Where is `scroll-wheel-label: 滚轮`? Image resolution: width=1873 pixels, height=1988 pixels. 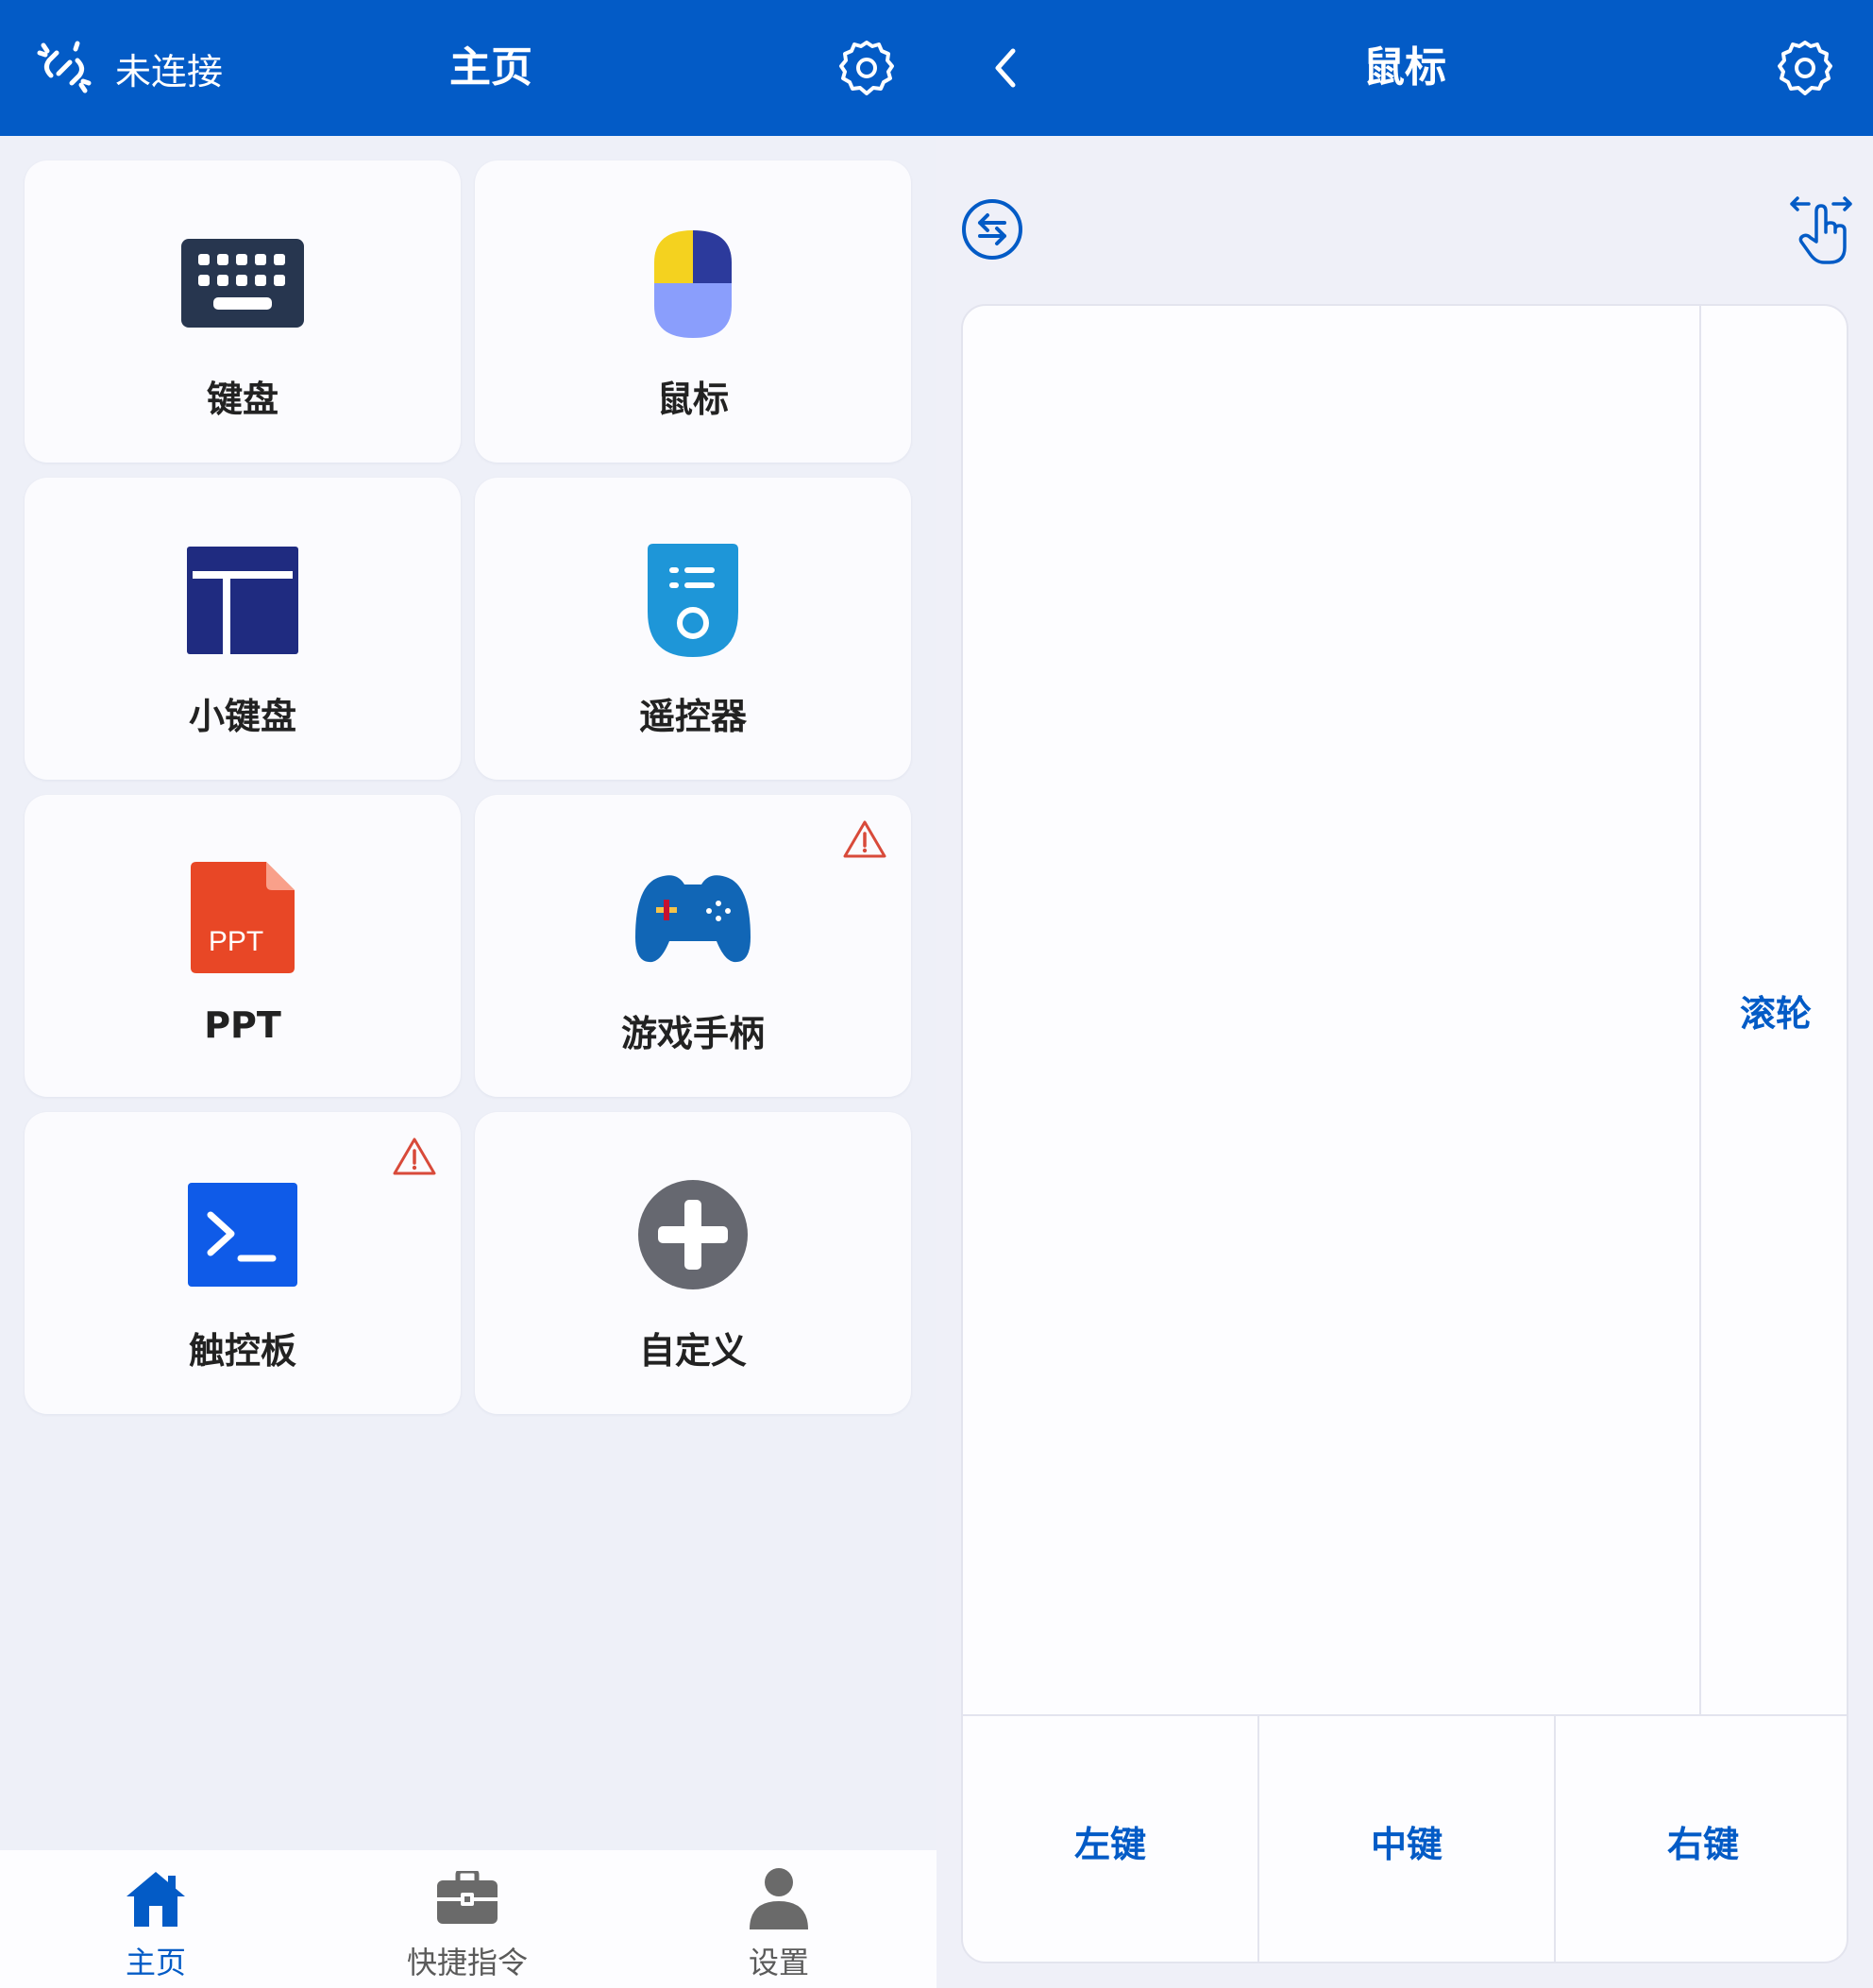 scroll-wheel-label: 滚轮 is located at coordinates (1775, 1013).